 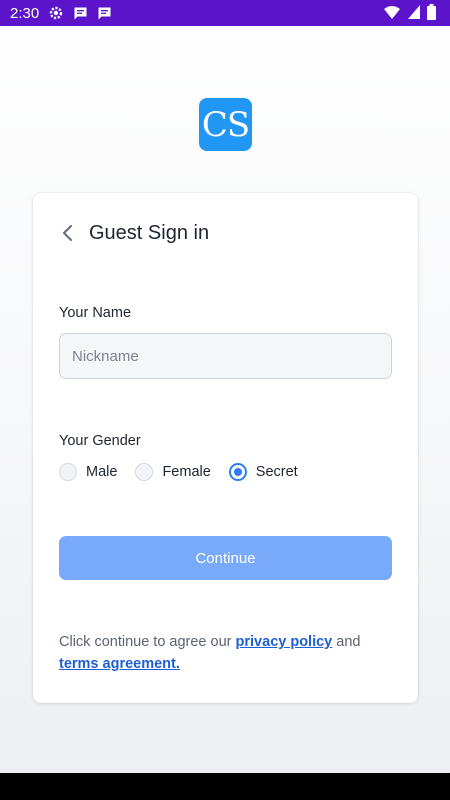 I want to click on agreement-middle: and, so click(x=348, y=642).